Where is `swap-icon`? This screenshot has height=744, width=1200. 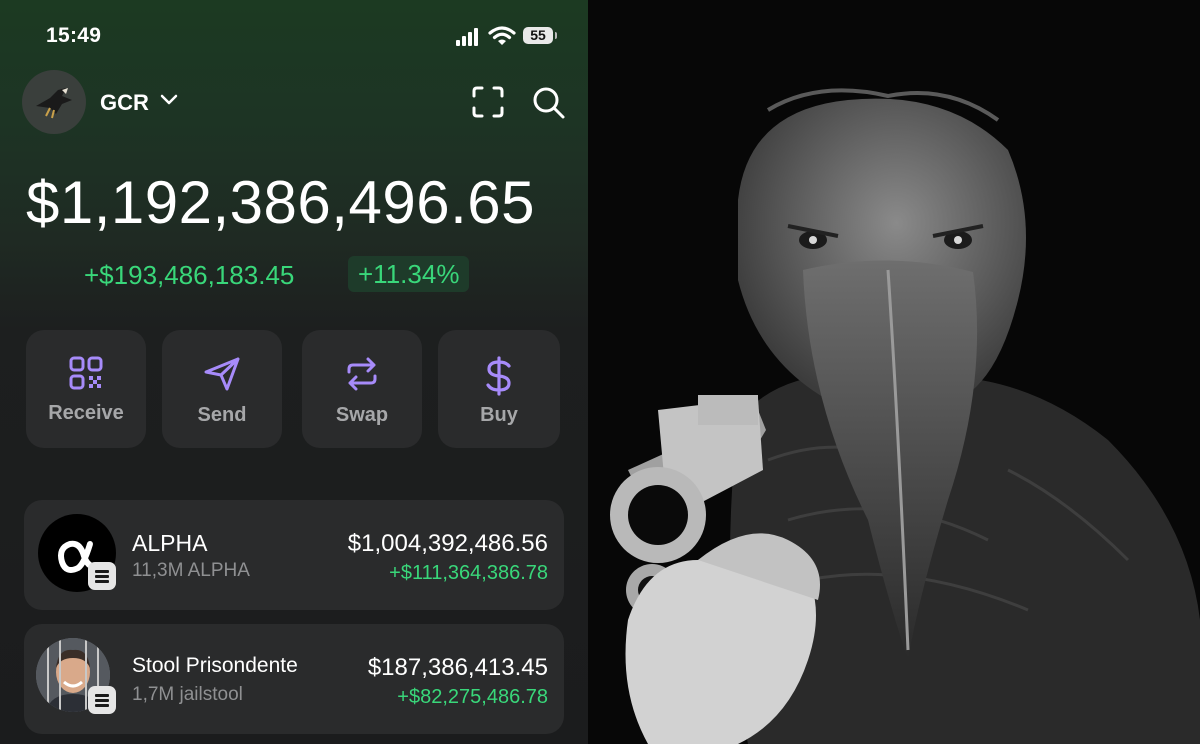 swap-icon is located at coordinates (362, 374).